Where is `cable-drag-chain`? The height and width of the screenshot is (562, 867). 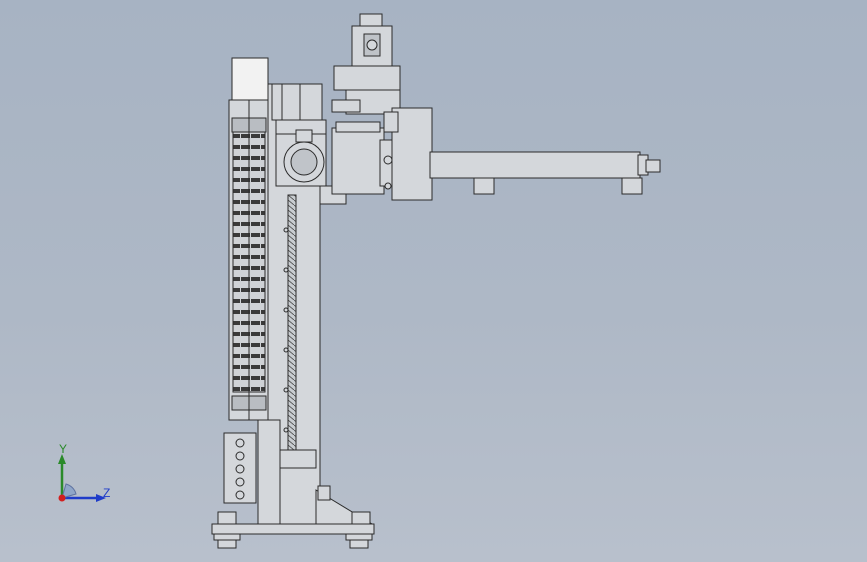
cable-drag-chain is located at coordinates (249, 239).